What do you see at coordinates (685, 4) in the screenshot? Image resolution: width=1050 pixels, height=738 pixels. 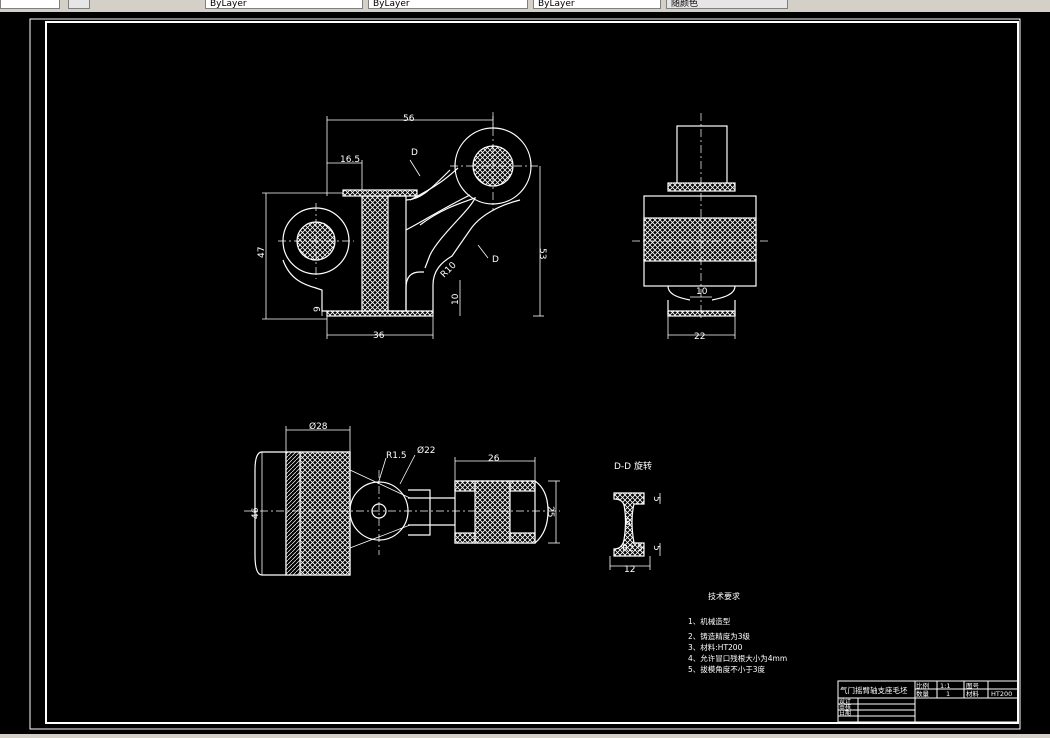 I see `plotstyle-value: 随颜色` at bounding box center [685, 4].